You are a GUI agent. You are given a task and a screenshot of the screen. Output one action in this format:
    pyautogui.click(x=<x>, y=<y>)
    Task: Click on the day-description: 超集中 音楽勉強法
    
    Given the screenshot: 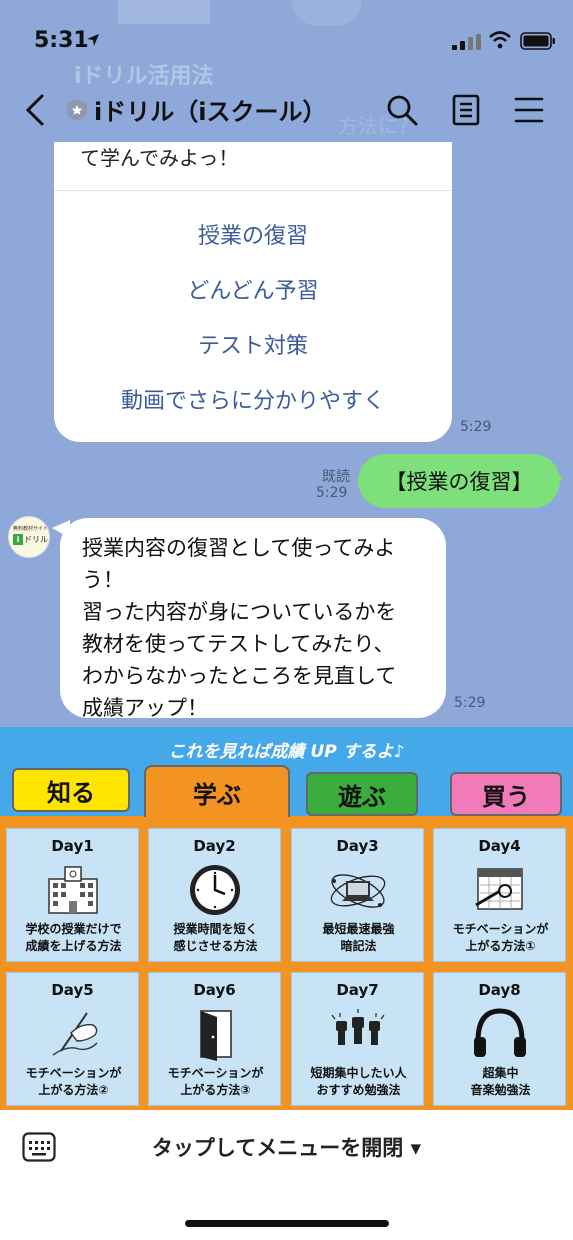 What is the action you would take?
    pyautogui.click(x=500, y=1082)
    